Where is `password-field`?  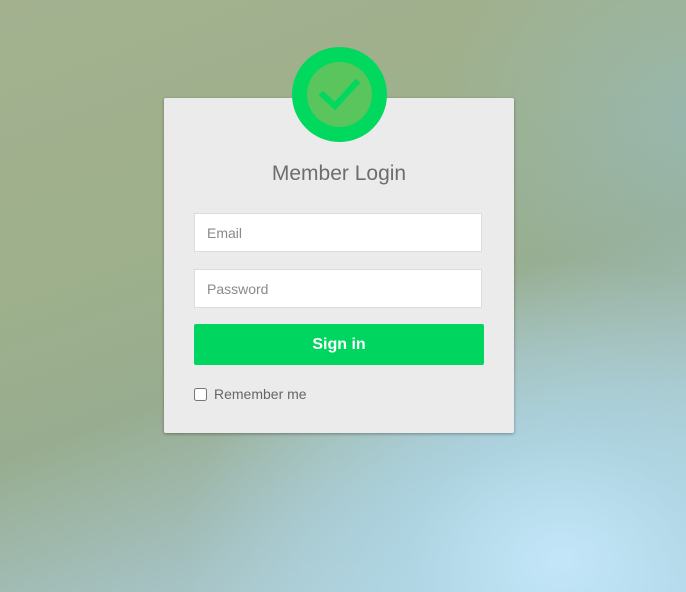
password-field is located at coordinates (338, 288).